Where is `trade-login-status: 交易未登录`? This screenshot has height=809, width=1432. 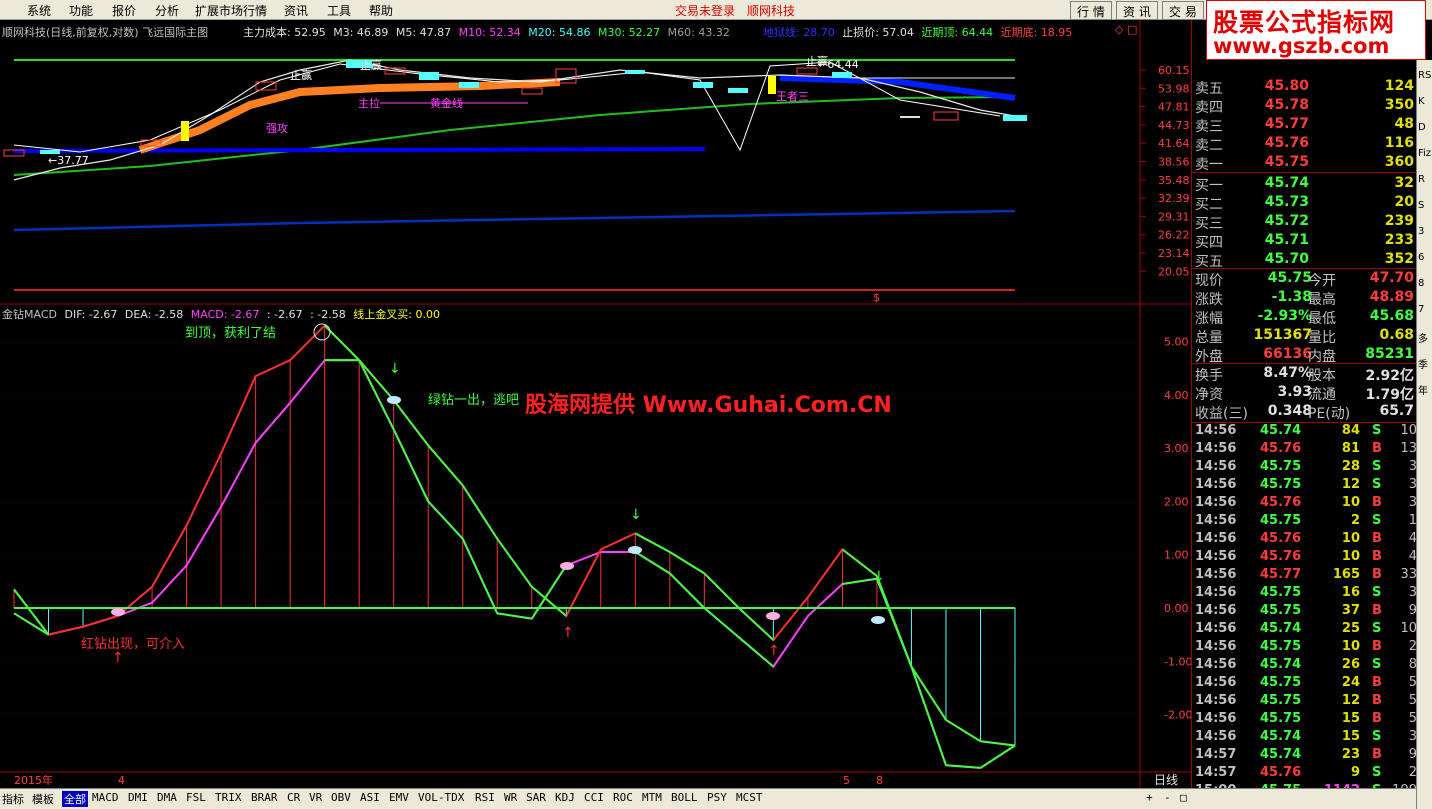 trade-login-status: 交易未登录 is located at coordinates (705, 10).